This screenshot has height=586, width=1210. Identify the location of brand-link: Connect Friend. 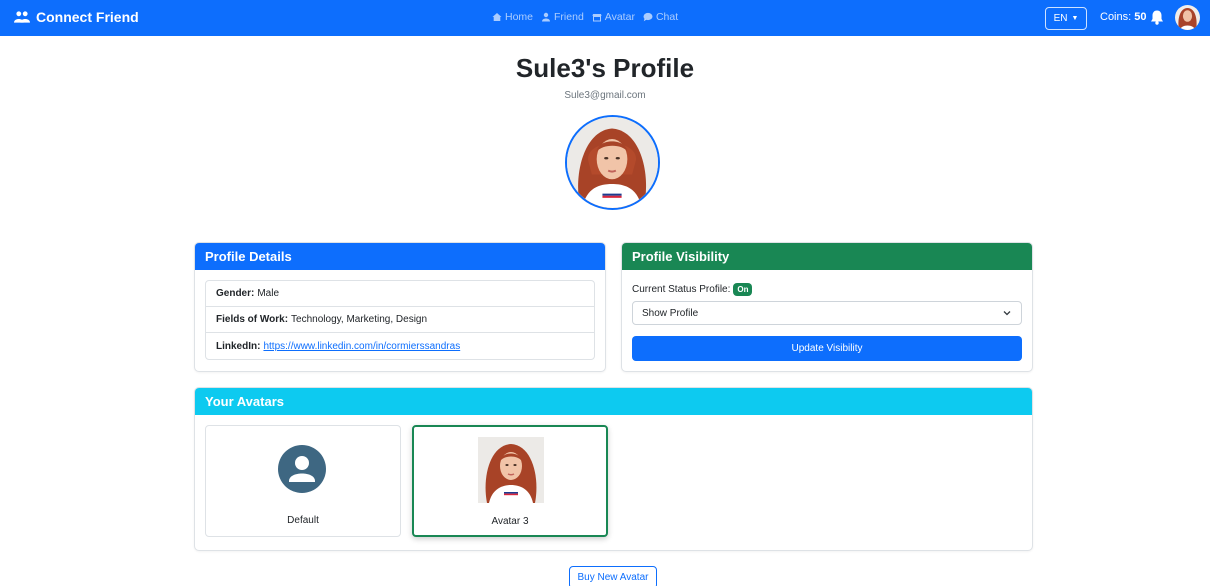
(76, 17).